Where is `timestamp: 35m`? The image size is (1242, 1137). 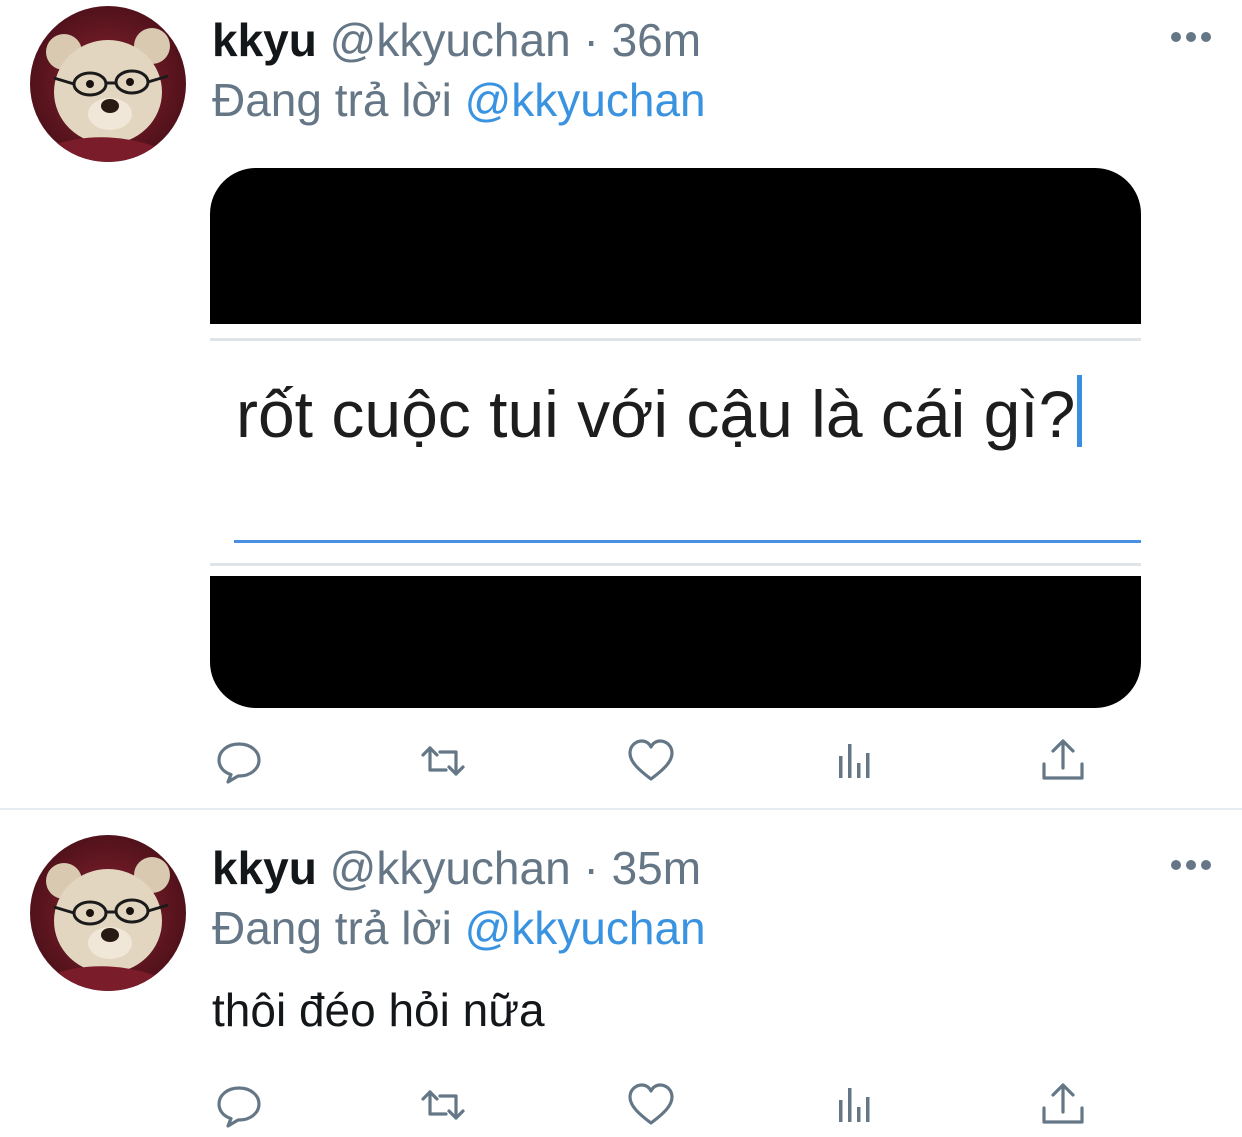 timestamp: 35m is located at coordinates (656, 868).